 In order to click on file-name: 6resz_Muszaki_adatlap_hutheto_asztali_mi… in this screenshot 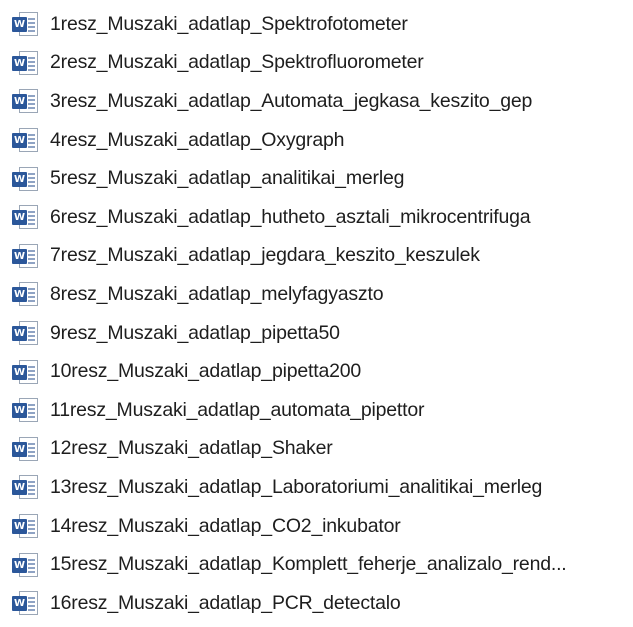, I will do `click(290, 216)`.